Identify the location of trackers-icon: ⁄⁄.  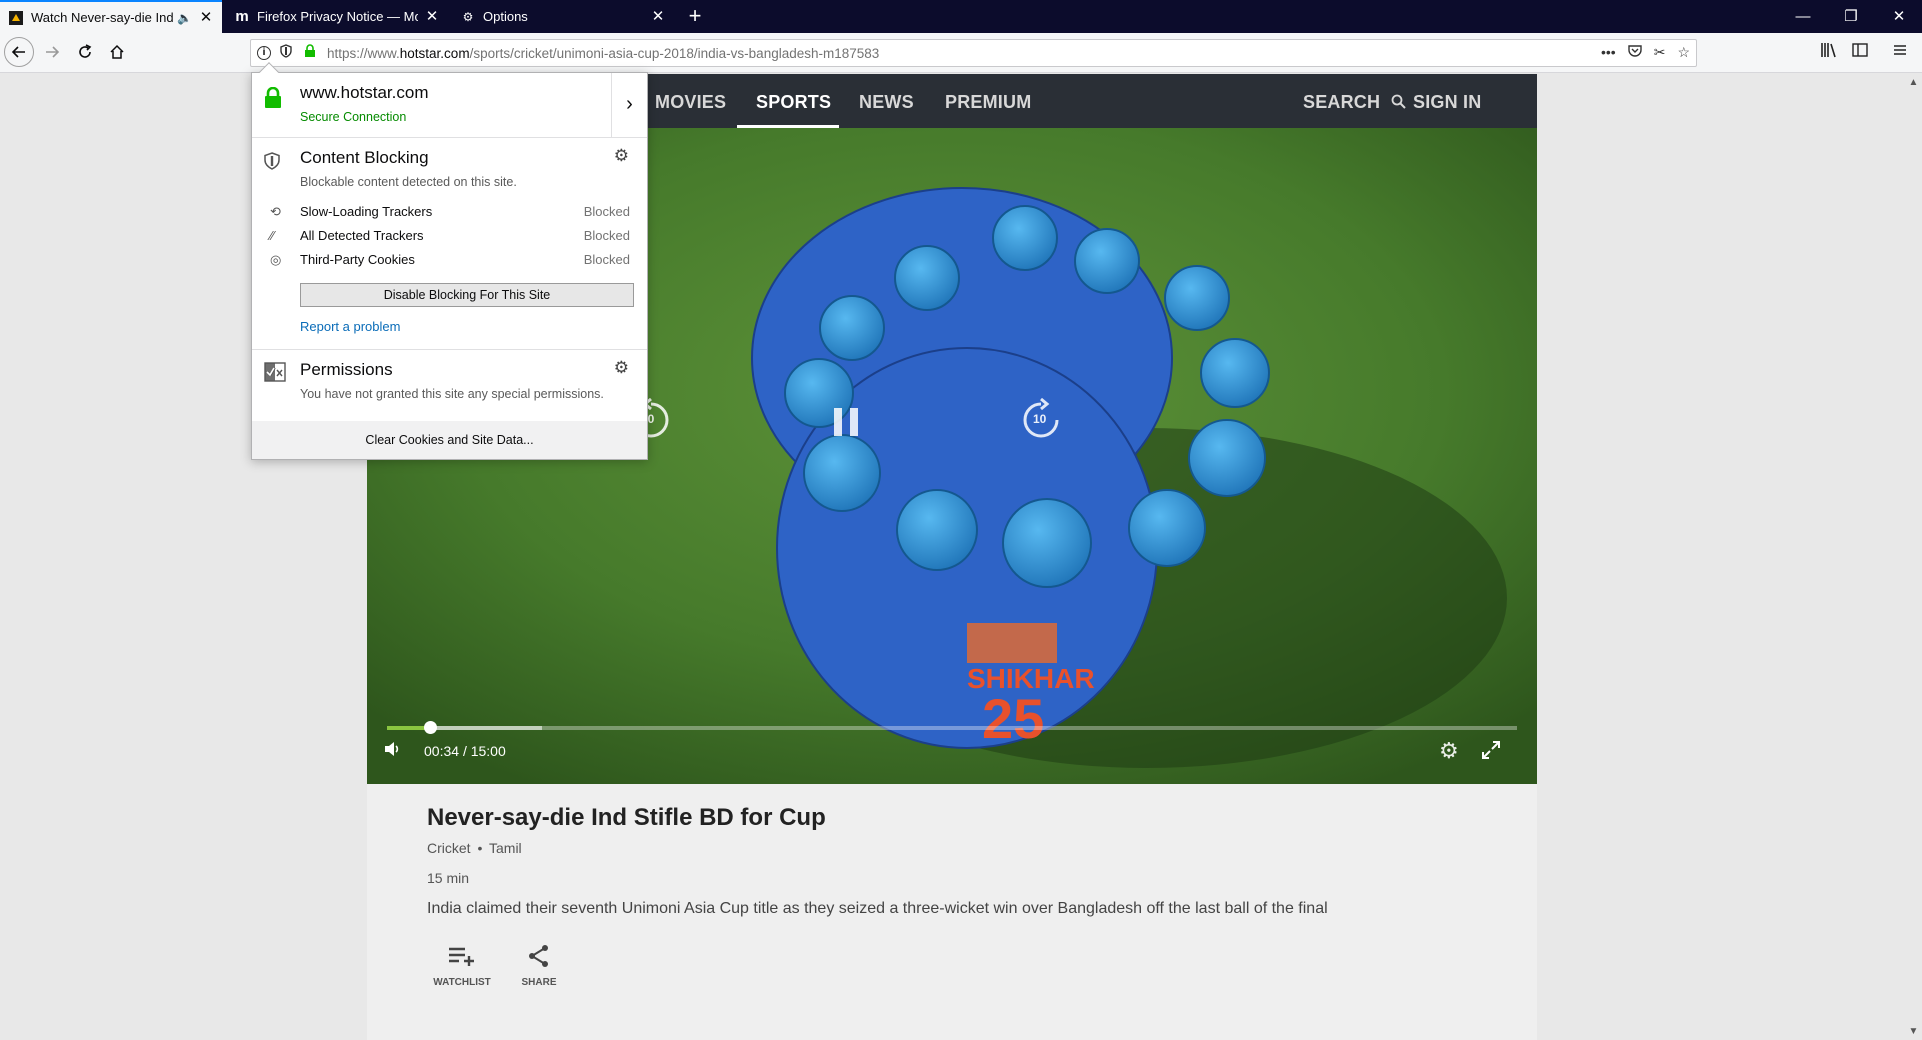
(272, 235).